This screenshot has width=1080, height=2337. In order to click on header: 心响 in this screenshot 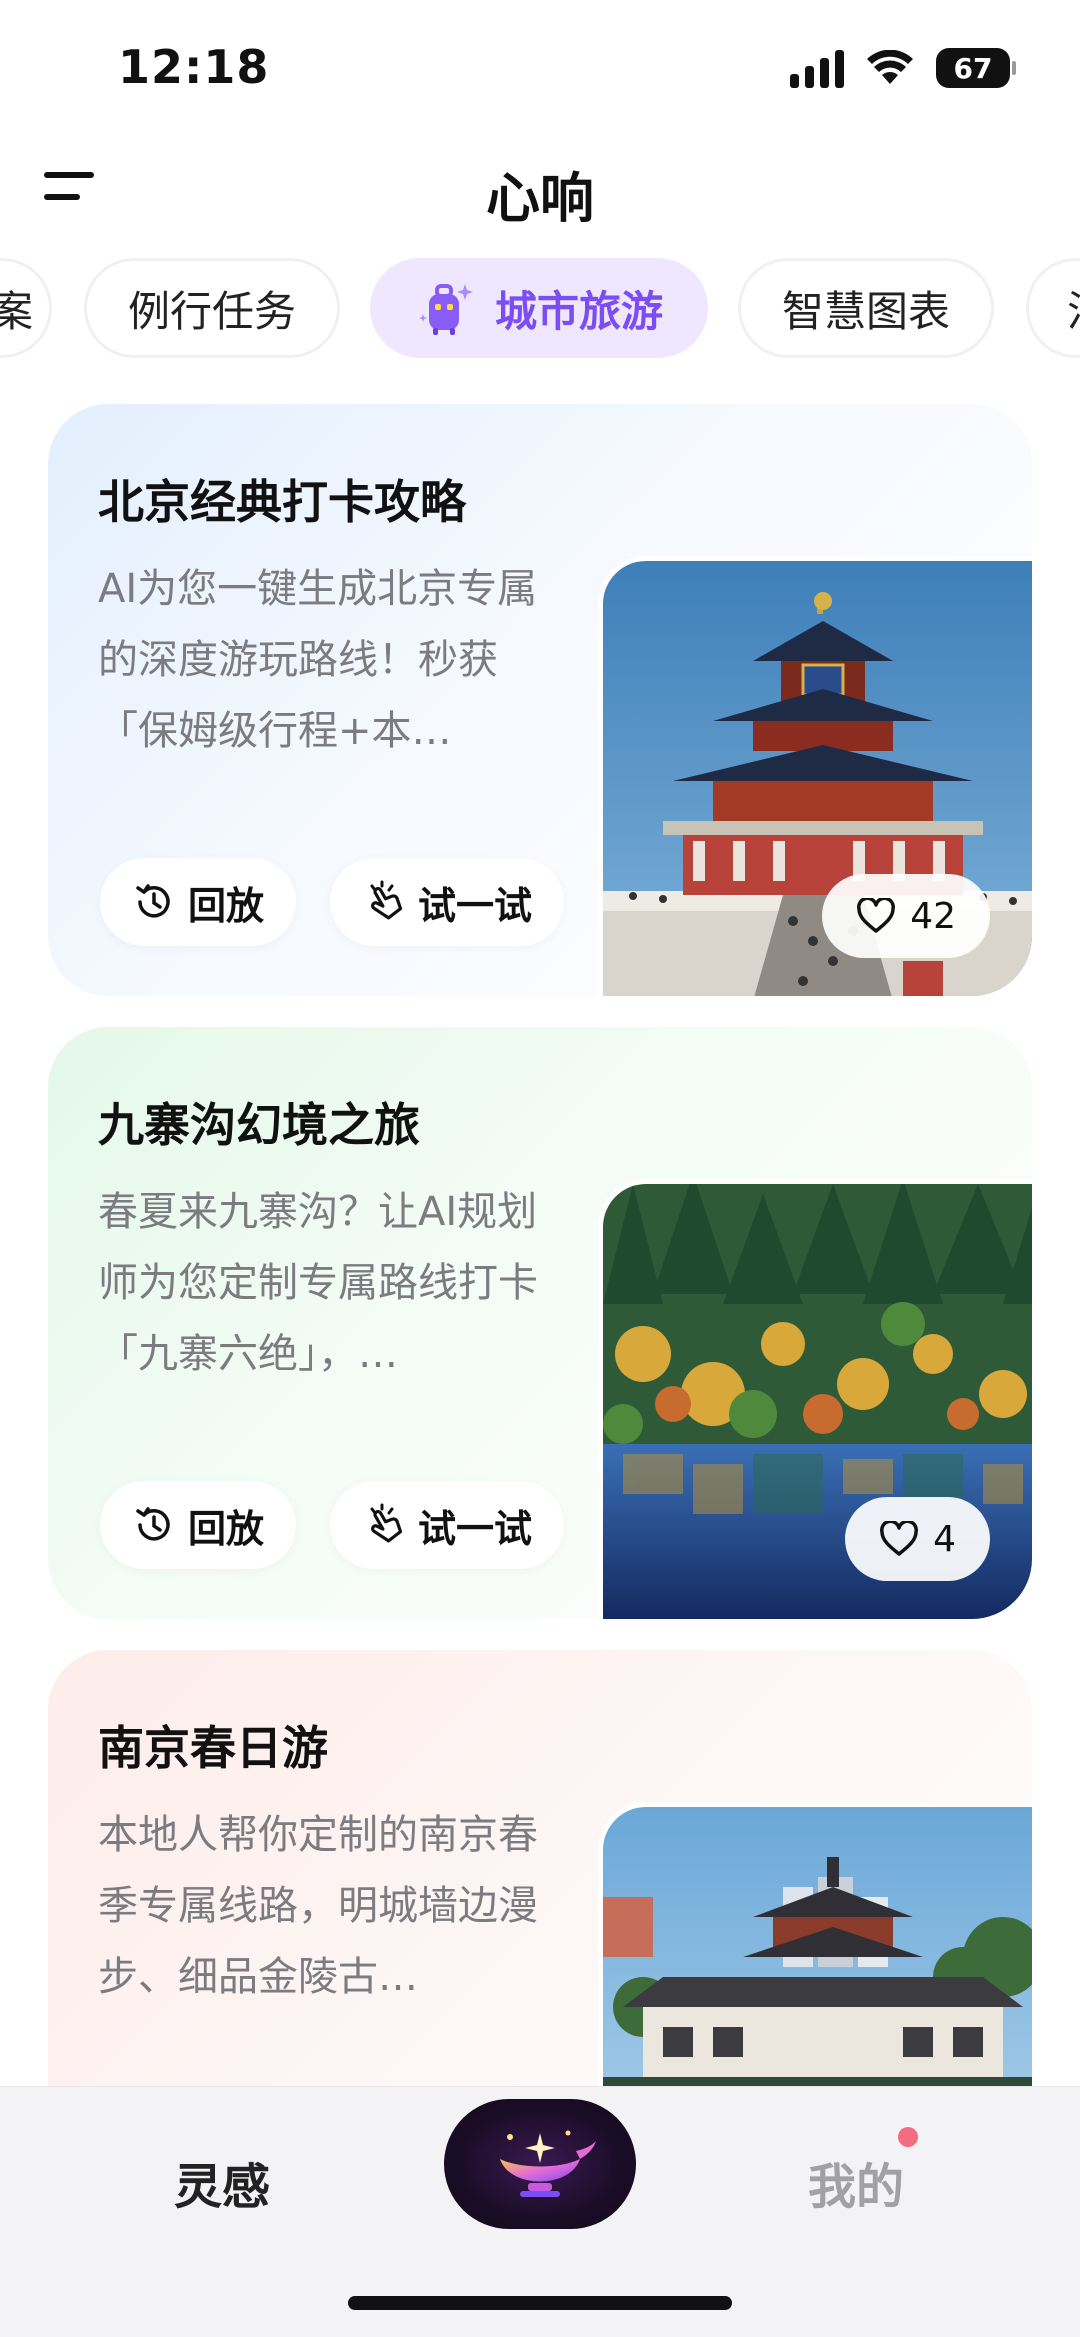, I will do `click(540, 185)`.